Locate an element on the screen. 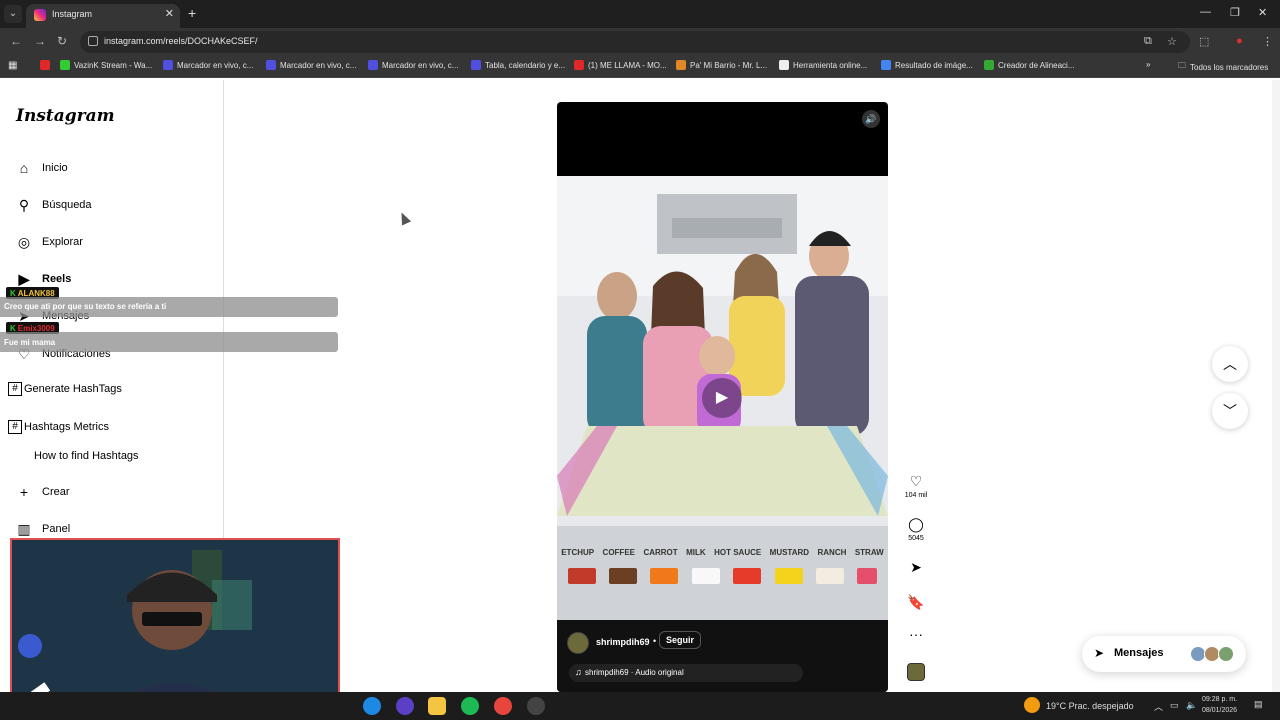 Image resolution: width=1280 pixels, height=720 pixels. app-icon is located at coordinates (405, 706).